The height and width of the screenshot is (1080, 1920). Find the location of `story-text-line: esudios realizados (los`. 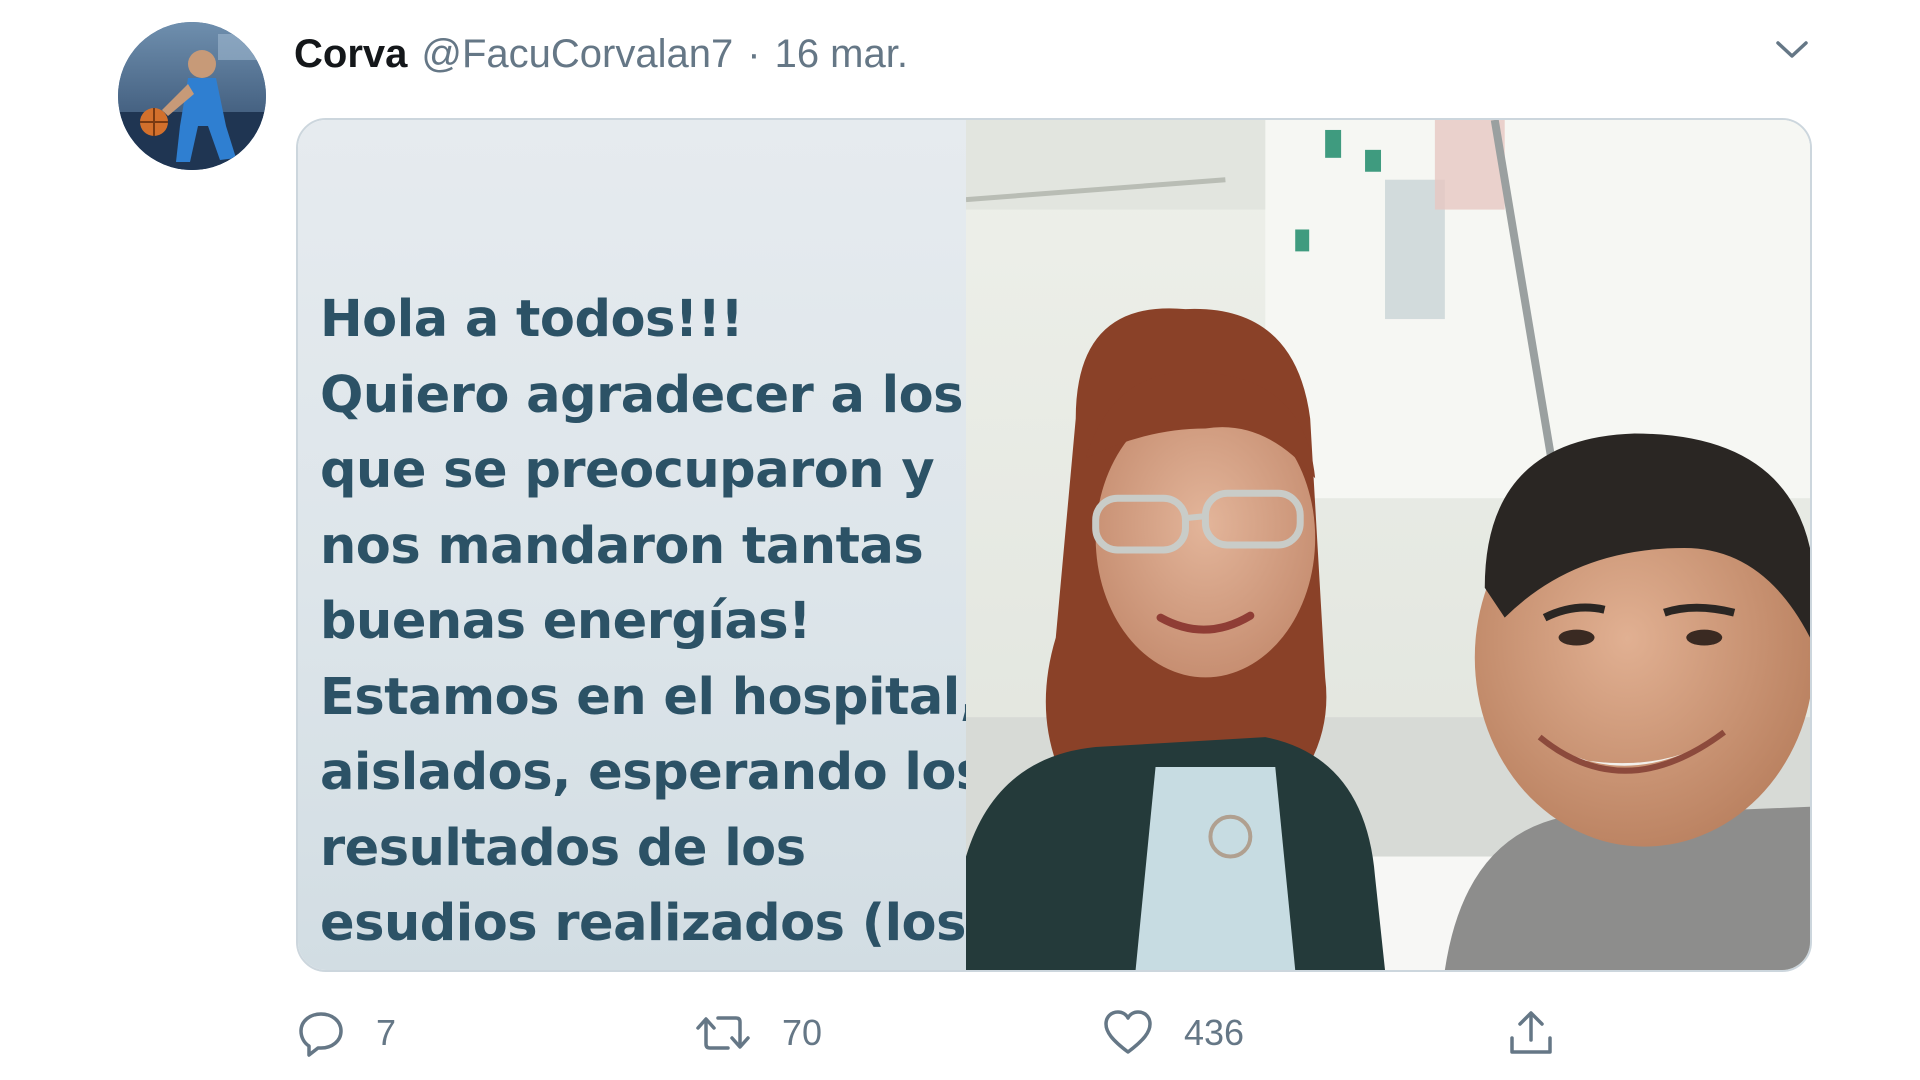

story-text-line: esudios realizados (los is located at coordinates (643, 923).